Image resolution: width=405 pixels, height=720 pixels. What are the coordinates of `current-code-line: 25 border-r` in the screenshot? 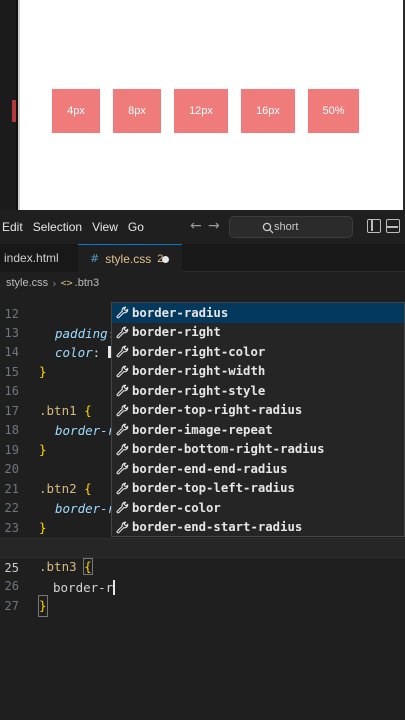 It's located at (202, 566).